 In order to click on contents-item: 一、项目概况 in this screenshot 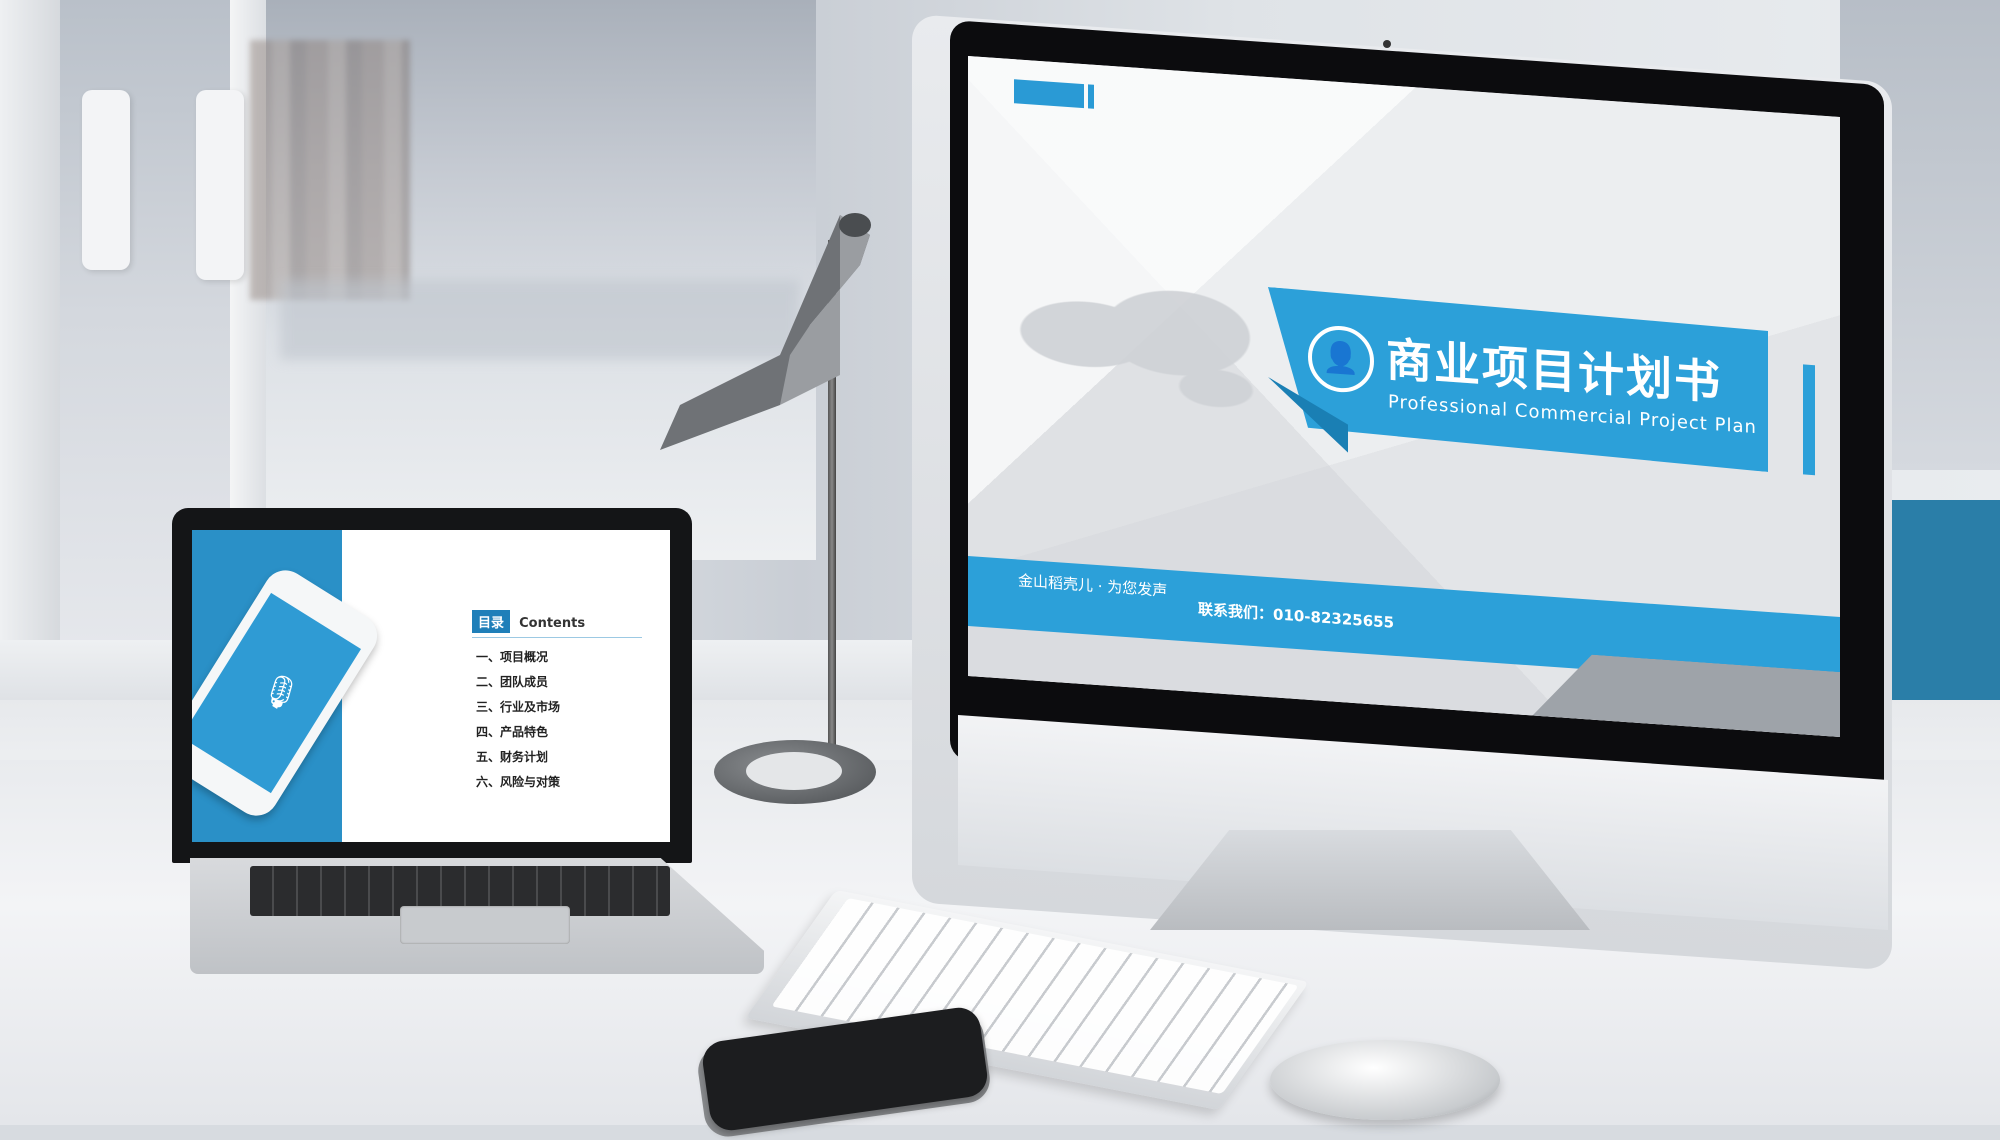, I will do `click(512, 657)`.